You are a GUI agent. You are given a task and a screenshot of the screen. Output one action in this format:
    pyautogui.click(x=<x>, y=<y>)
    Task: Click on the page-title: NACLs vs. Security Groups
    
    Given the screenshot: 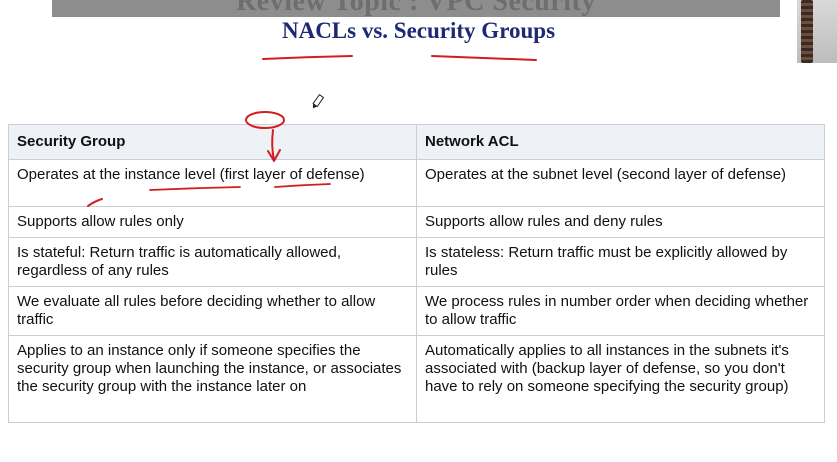 What is the action you would take?
    pyautogui.click(x=418, y=30)
    